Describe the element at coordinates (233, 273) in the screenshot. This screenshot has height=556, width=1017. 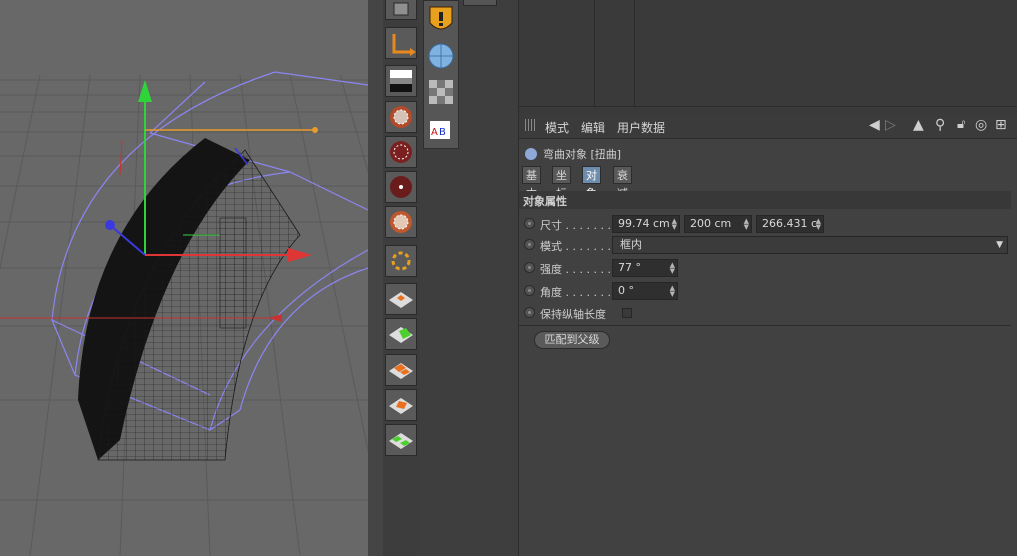
I see `bent-mesh-column` at that location.